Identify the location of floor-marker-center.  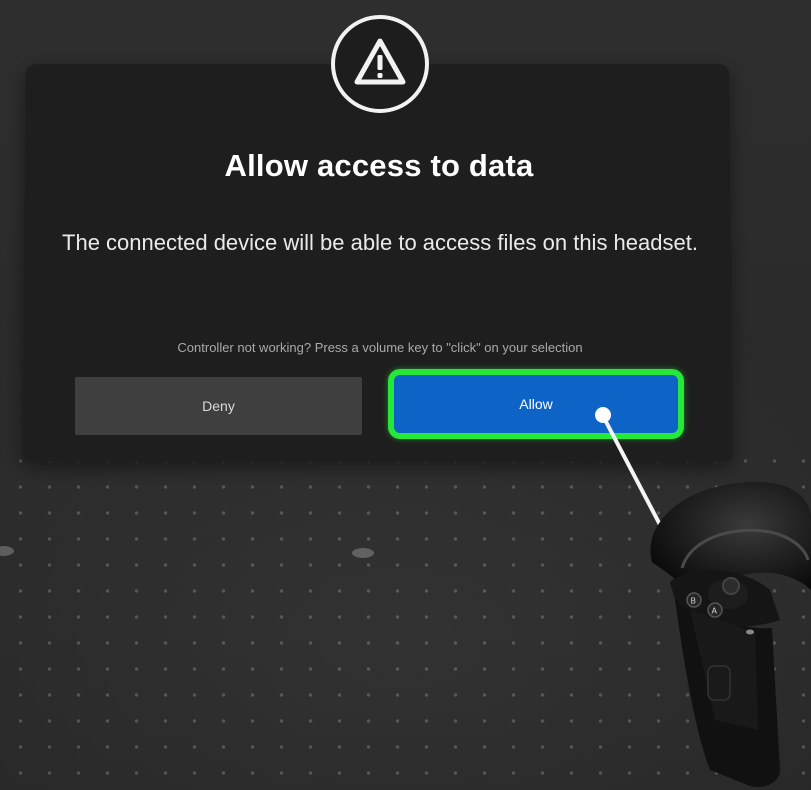
(363, 553).